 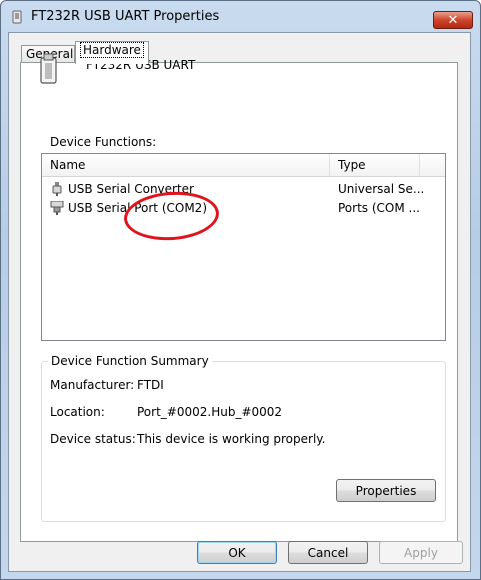 I want to click on properties-button: Properties, so click(x=386, y=490).